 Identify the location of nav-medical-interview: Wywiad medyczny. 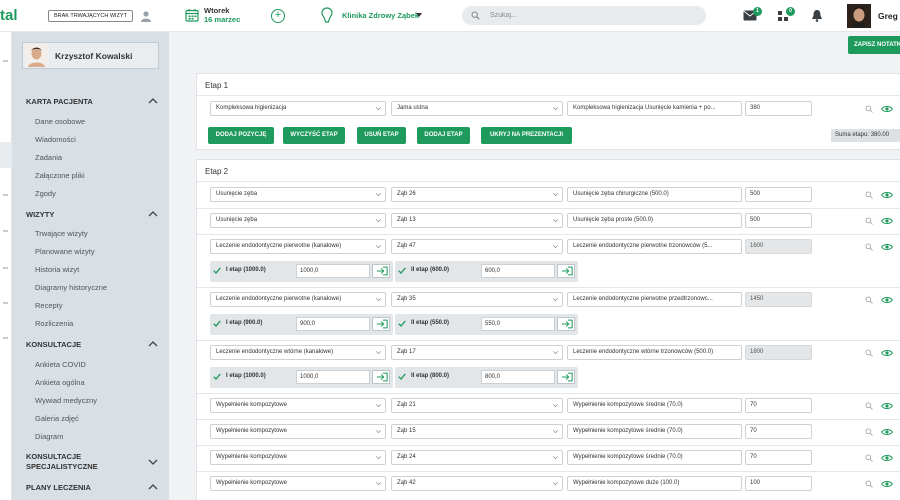
(66, 400).